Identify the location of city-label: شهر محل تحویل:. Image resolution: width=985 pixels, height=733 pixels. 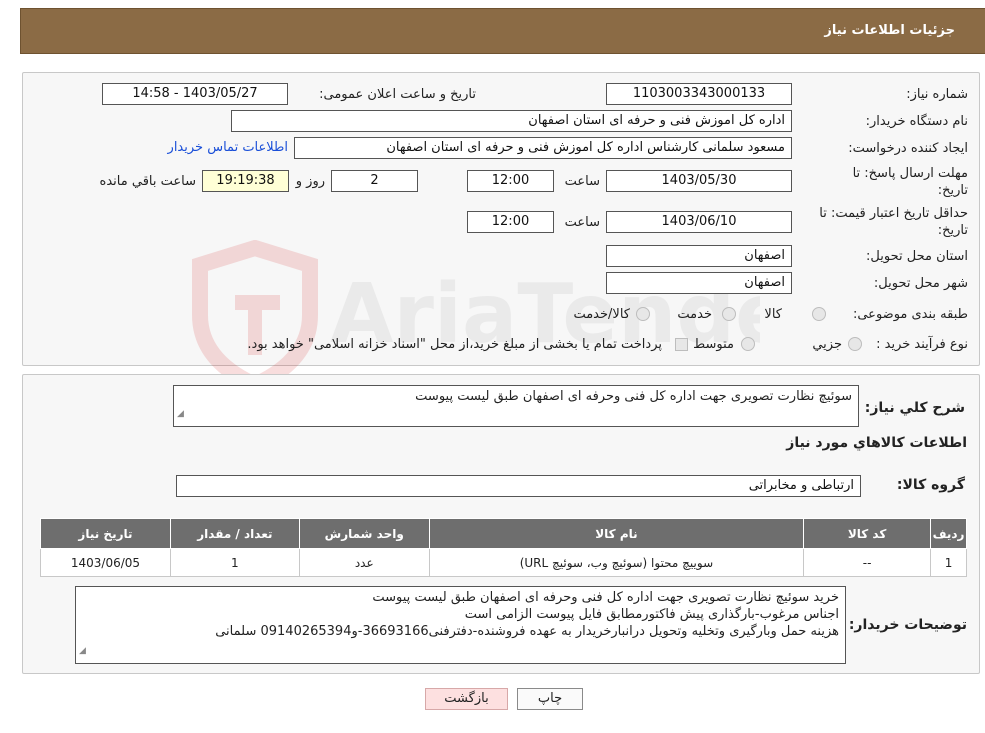
(920, 283).